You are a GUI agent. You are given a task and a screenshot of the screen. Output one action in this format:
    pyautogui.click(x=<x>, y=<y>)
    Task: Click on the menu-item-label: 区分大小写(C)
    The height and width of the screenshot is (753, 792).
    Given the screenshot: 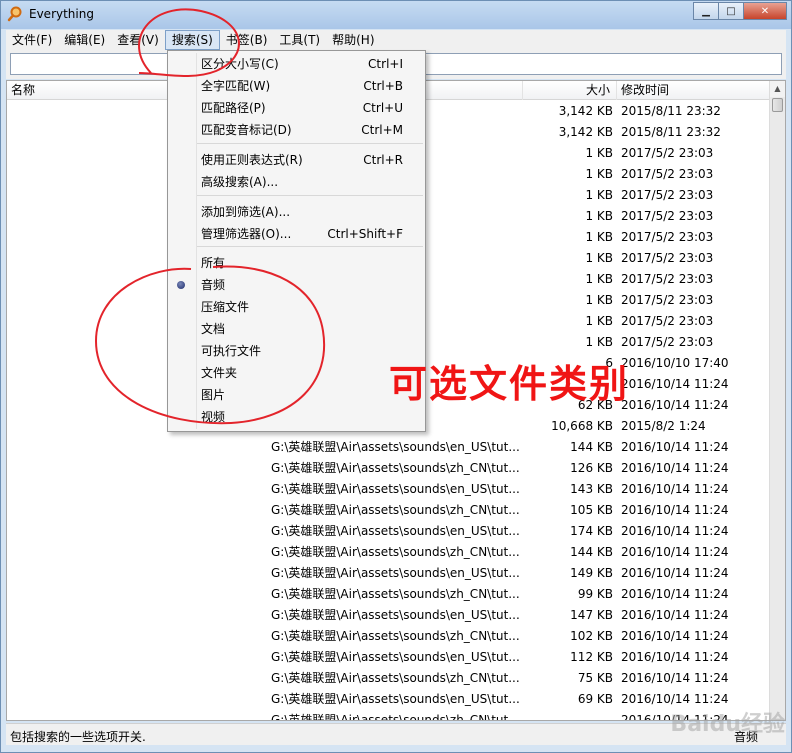 What is the action you would take?
    pyautogui.click(x=240, y=64)
    